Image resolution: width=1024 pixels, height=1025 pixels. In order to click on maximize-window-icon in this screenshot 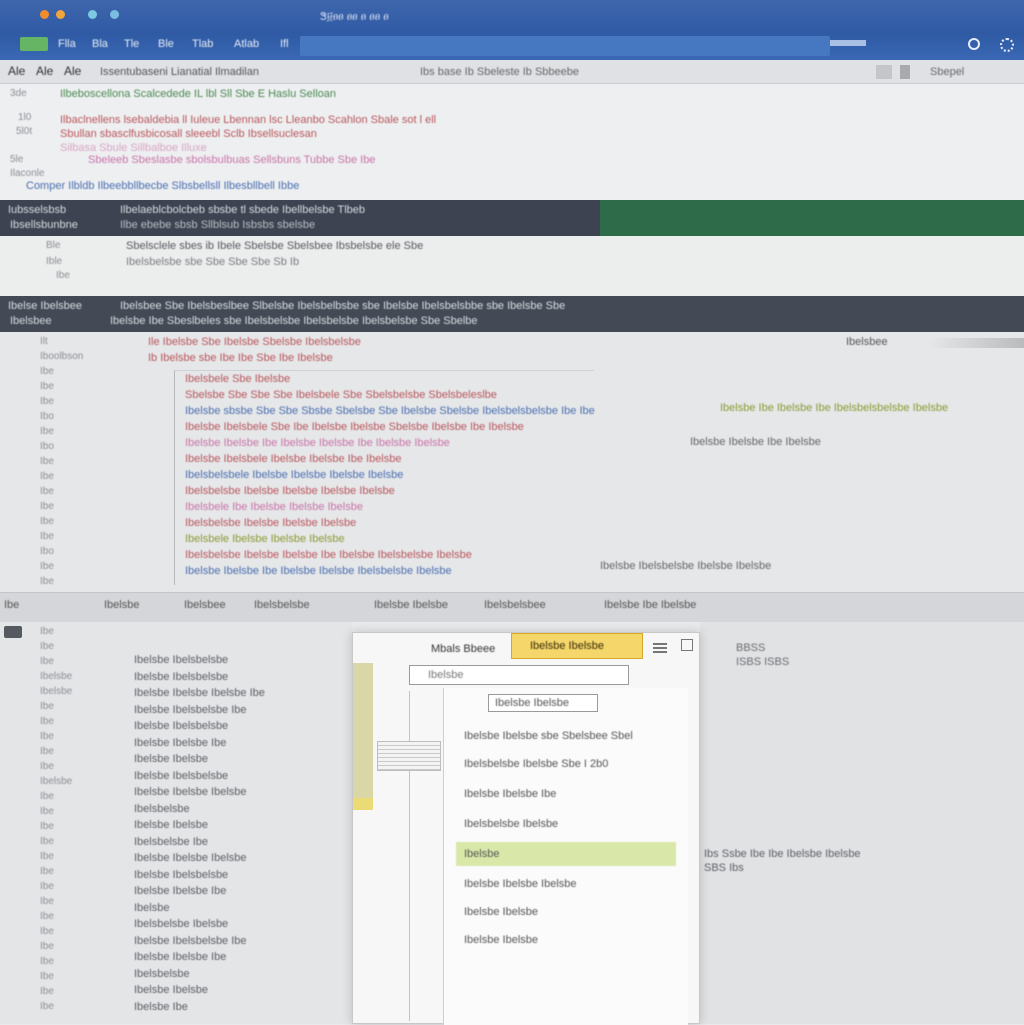, I will do `click(92, 14)`.